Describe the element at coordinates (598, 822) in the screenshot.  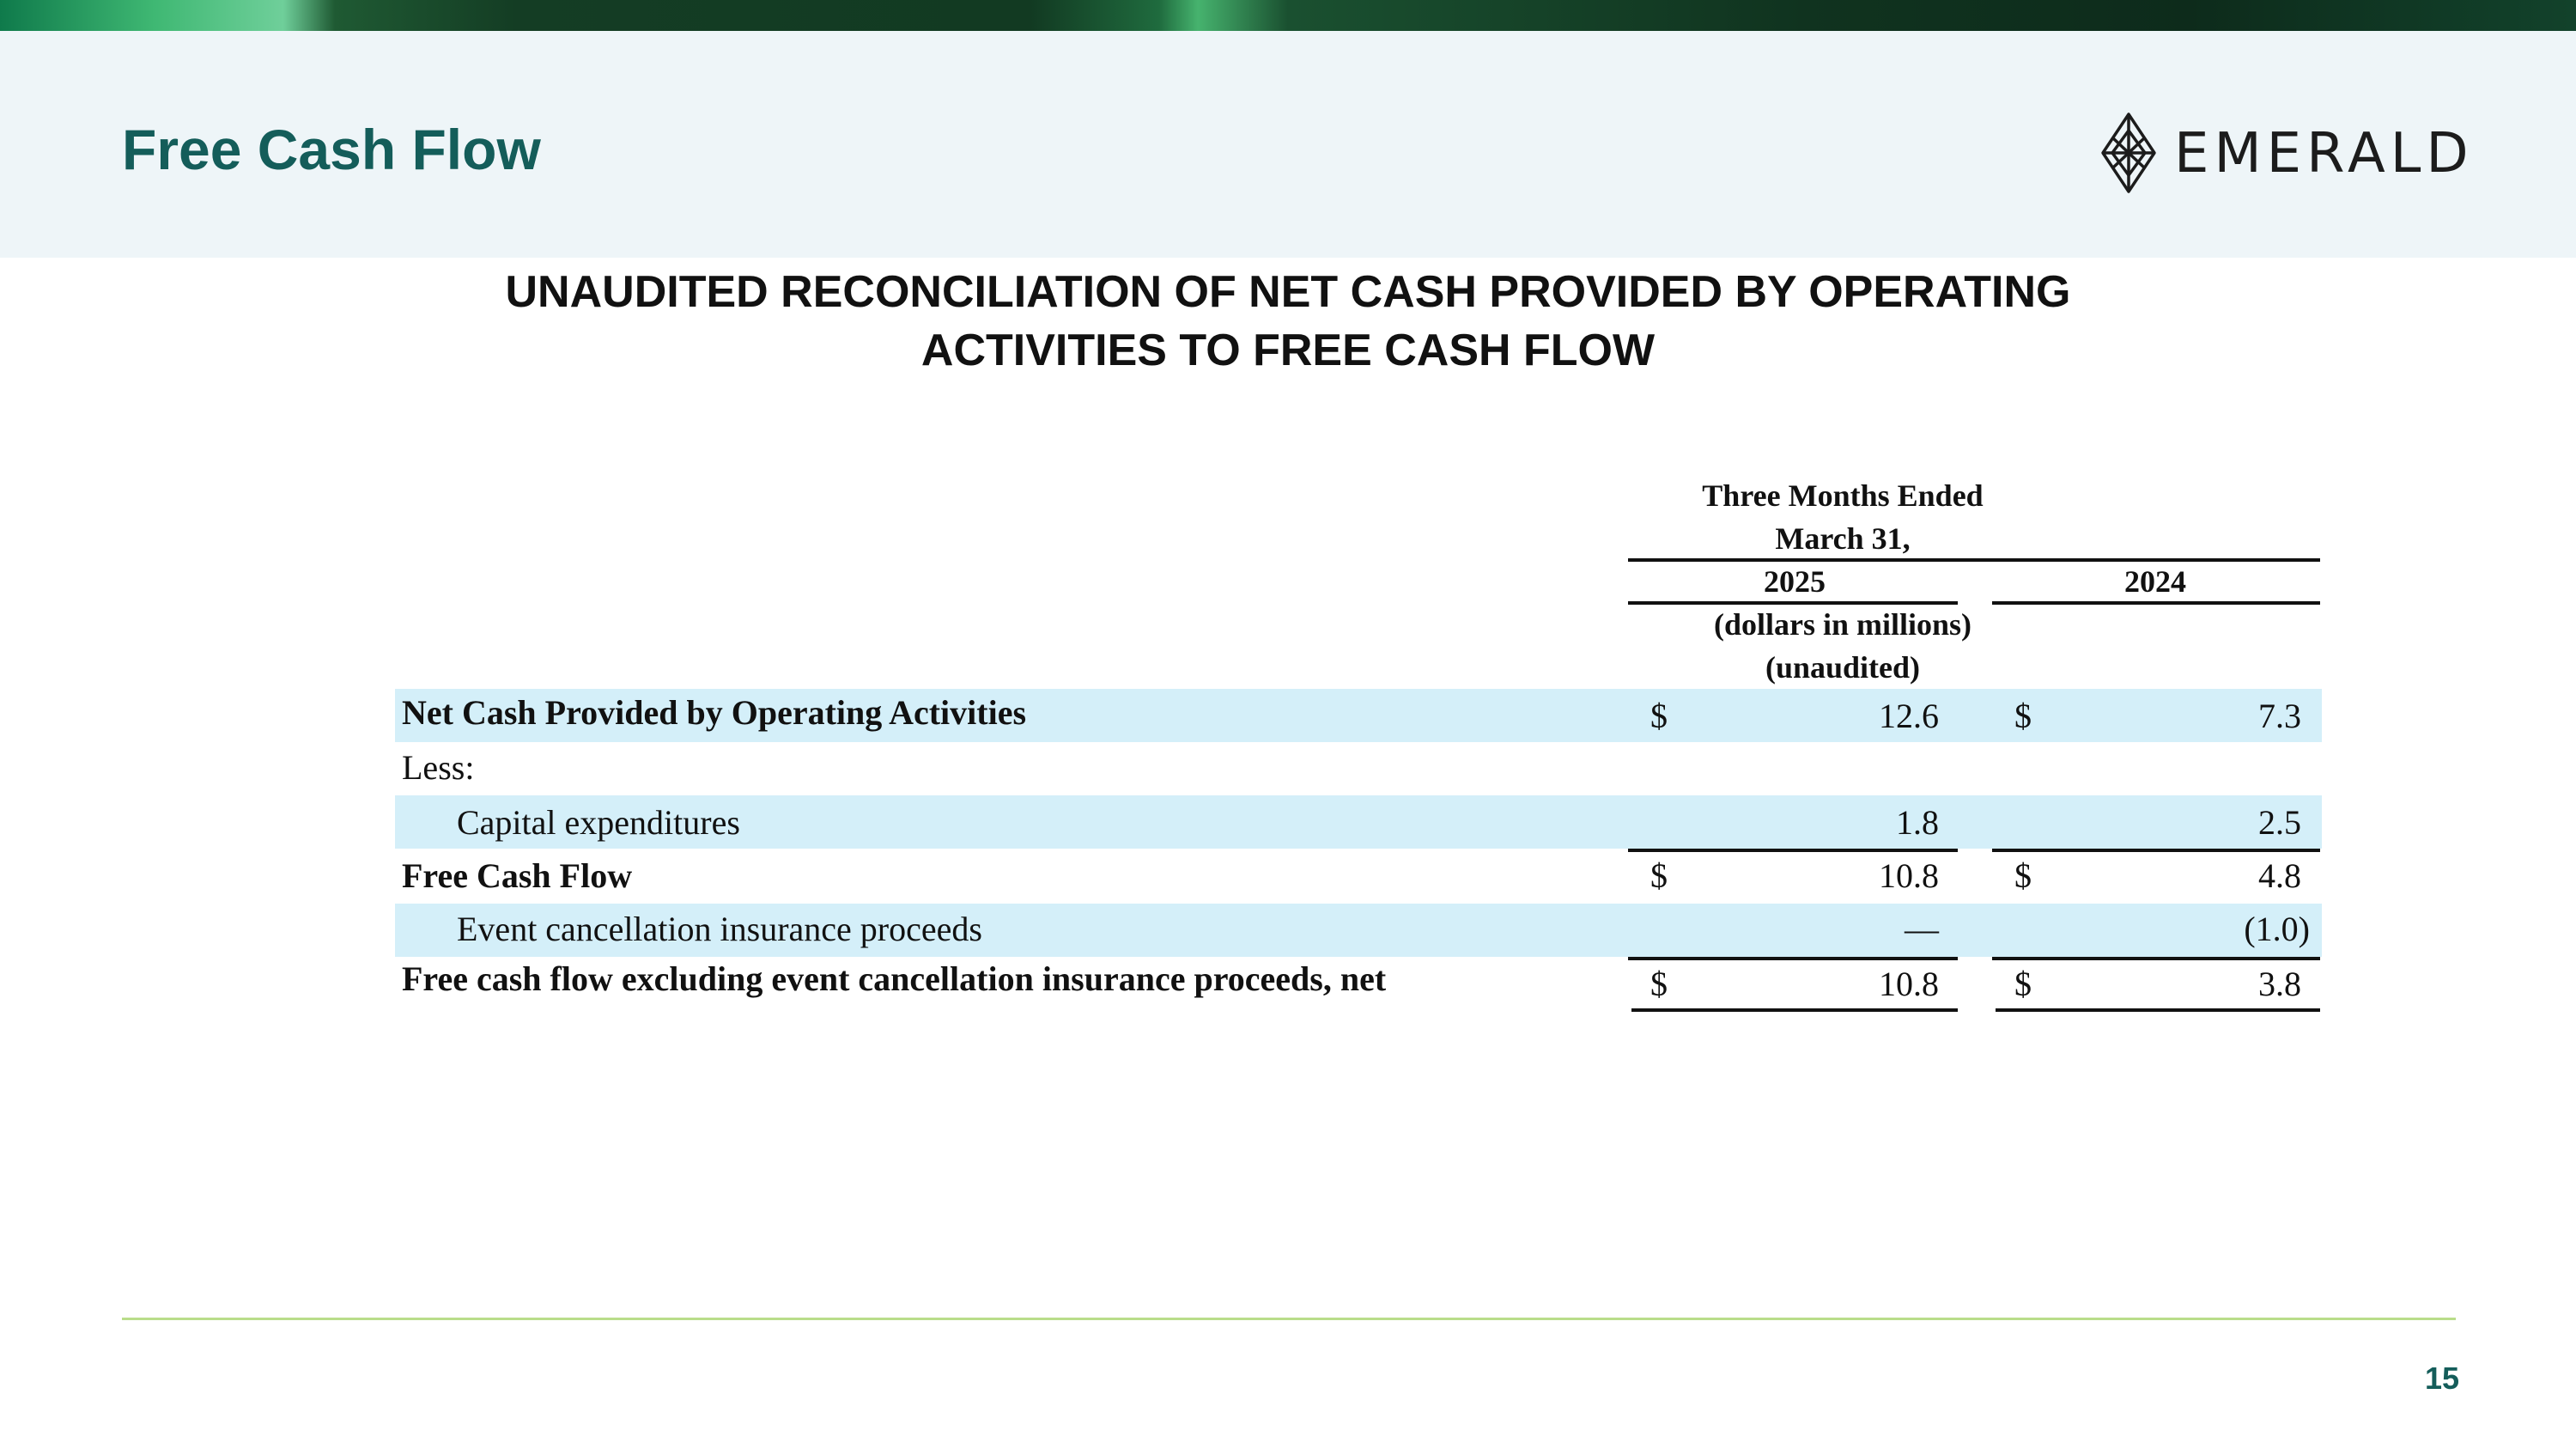
I see `row-label: Capital expenditures` at that location.